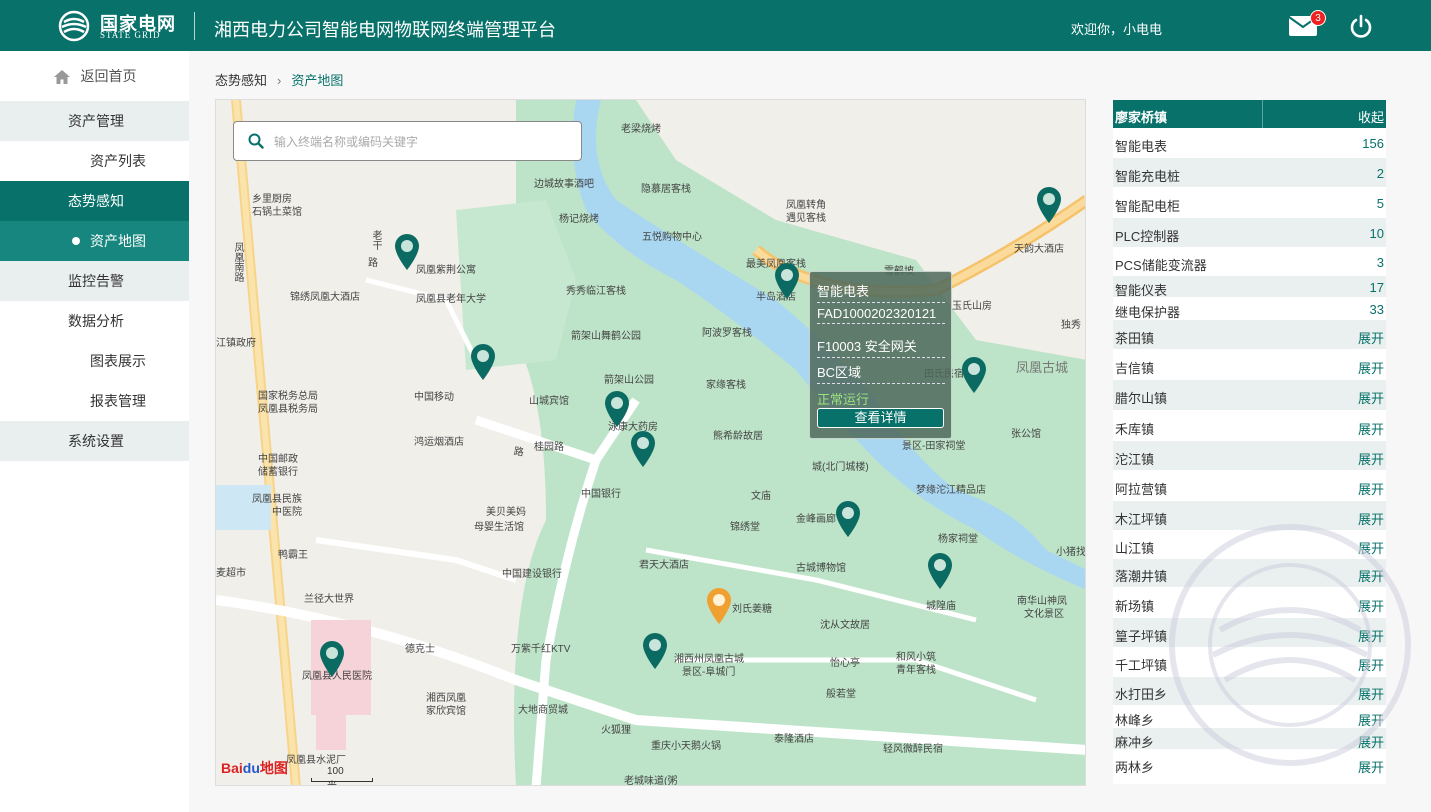 This screenshot has height=812, width=1431. I want to click on sidebar-item-situation-awareness: 态势感知, so click(94, 201).